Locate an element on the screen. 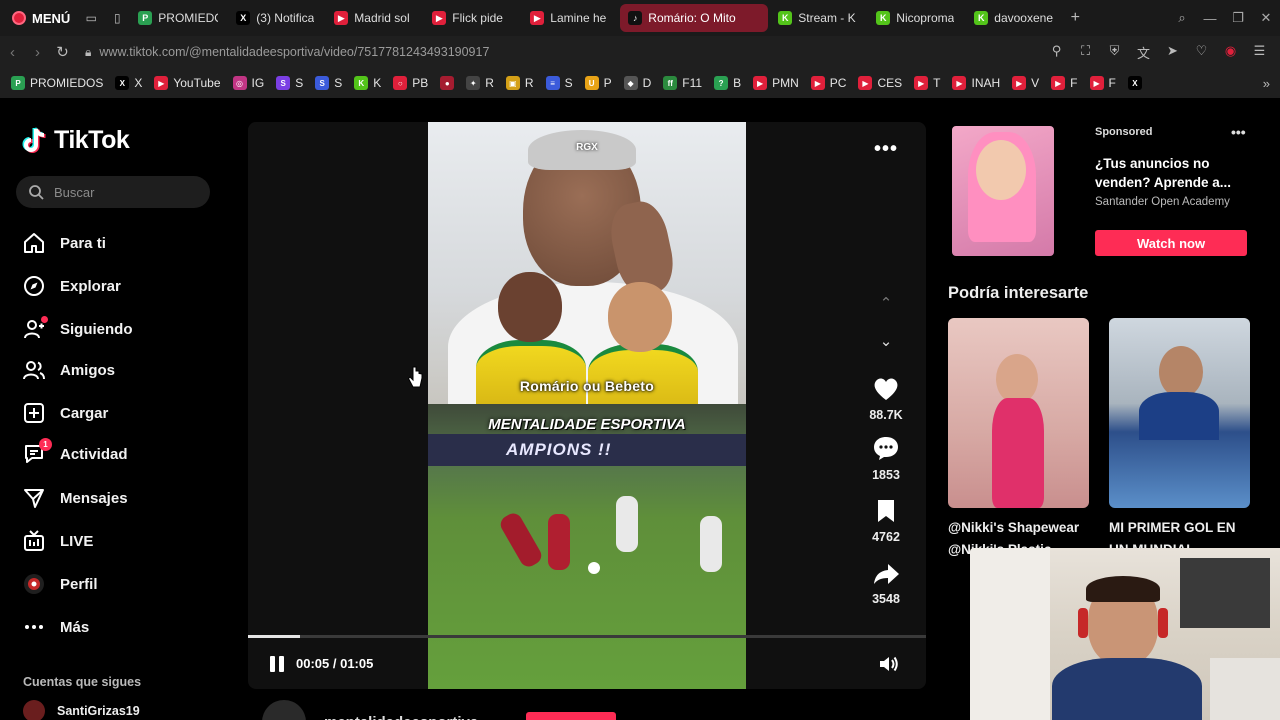 The height and width of the screenshot is (720, 1280). bookmark-item: ? B is located at coordinates (727, 83).